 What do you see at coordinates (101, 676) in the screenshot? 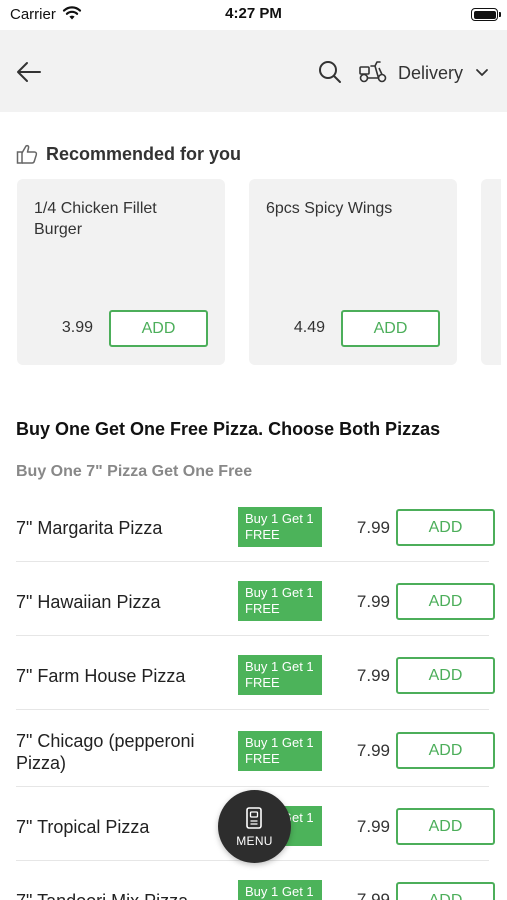
I see `item-name: 7" Farm House Pizza` at bounding box center [101, 676].